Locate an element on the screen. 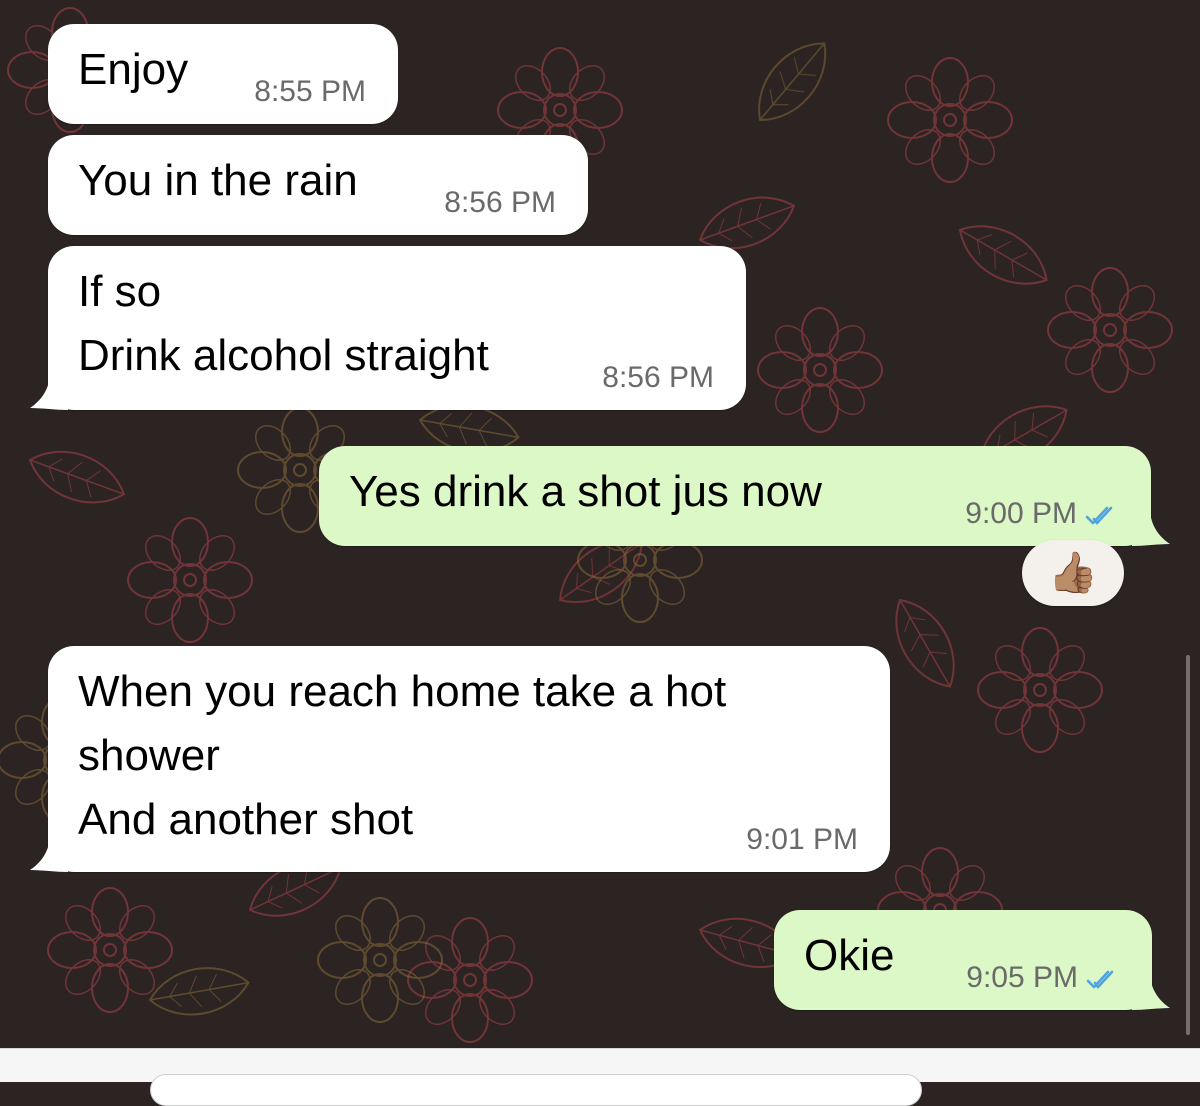 This screenshot has width=1200, height=1106. message-text: You in the rain is located at coordinates (218, 180).